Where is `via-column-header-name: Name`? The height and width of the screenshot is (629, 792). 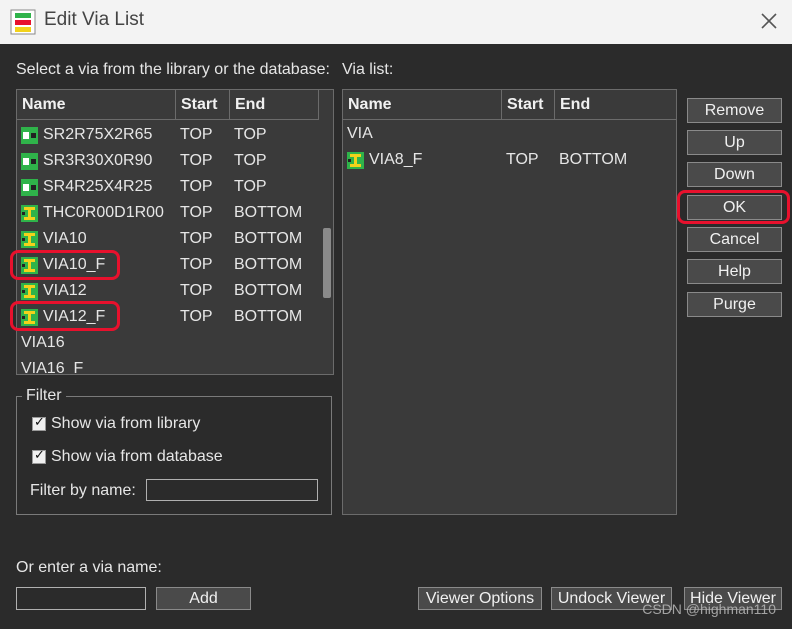
via-column-header-name: Name is located at coordinates (422, 105).